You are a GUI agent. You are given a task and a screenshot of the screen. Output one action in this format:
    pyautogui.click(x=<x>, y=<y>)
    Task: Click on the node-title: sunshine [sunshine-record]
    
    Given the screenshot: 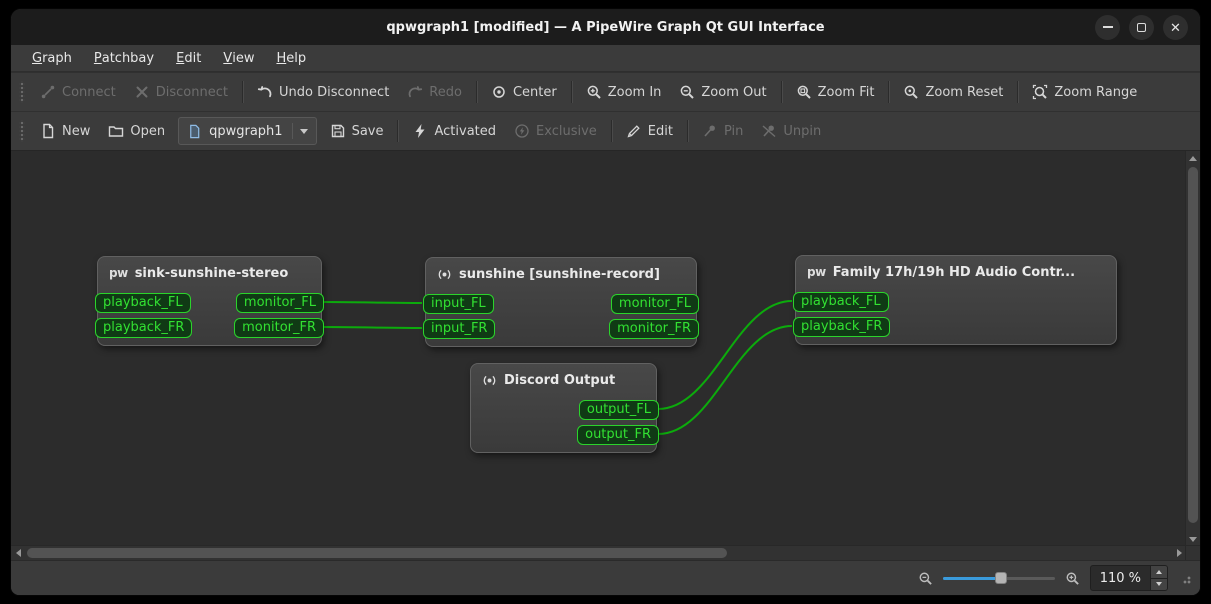 What is the action you would take?
    pyautogui.click(x=561, y=274)
    